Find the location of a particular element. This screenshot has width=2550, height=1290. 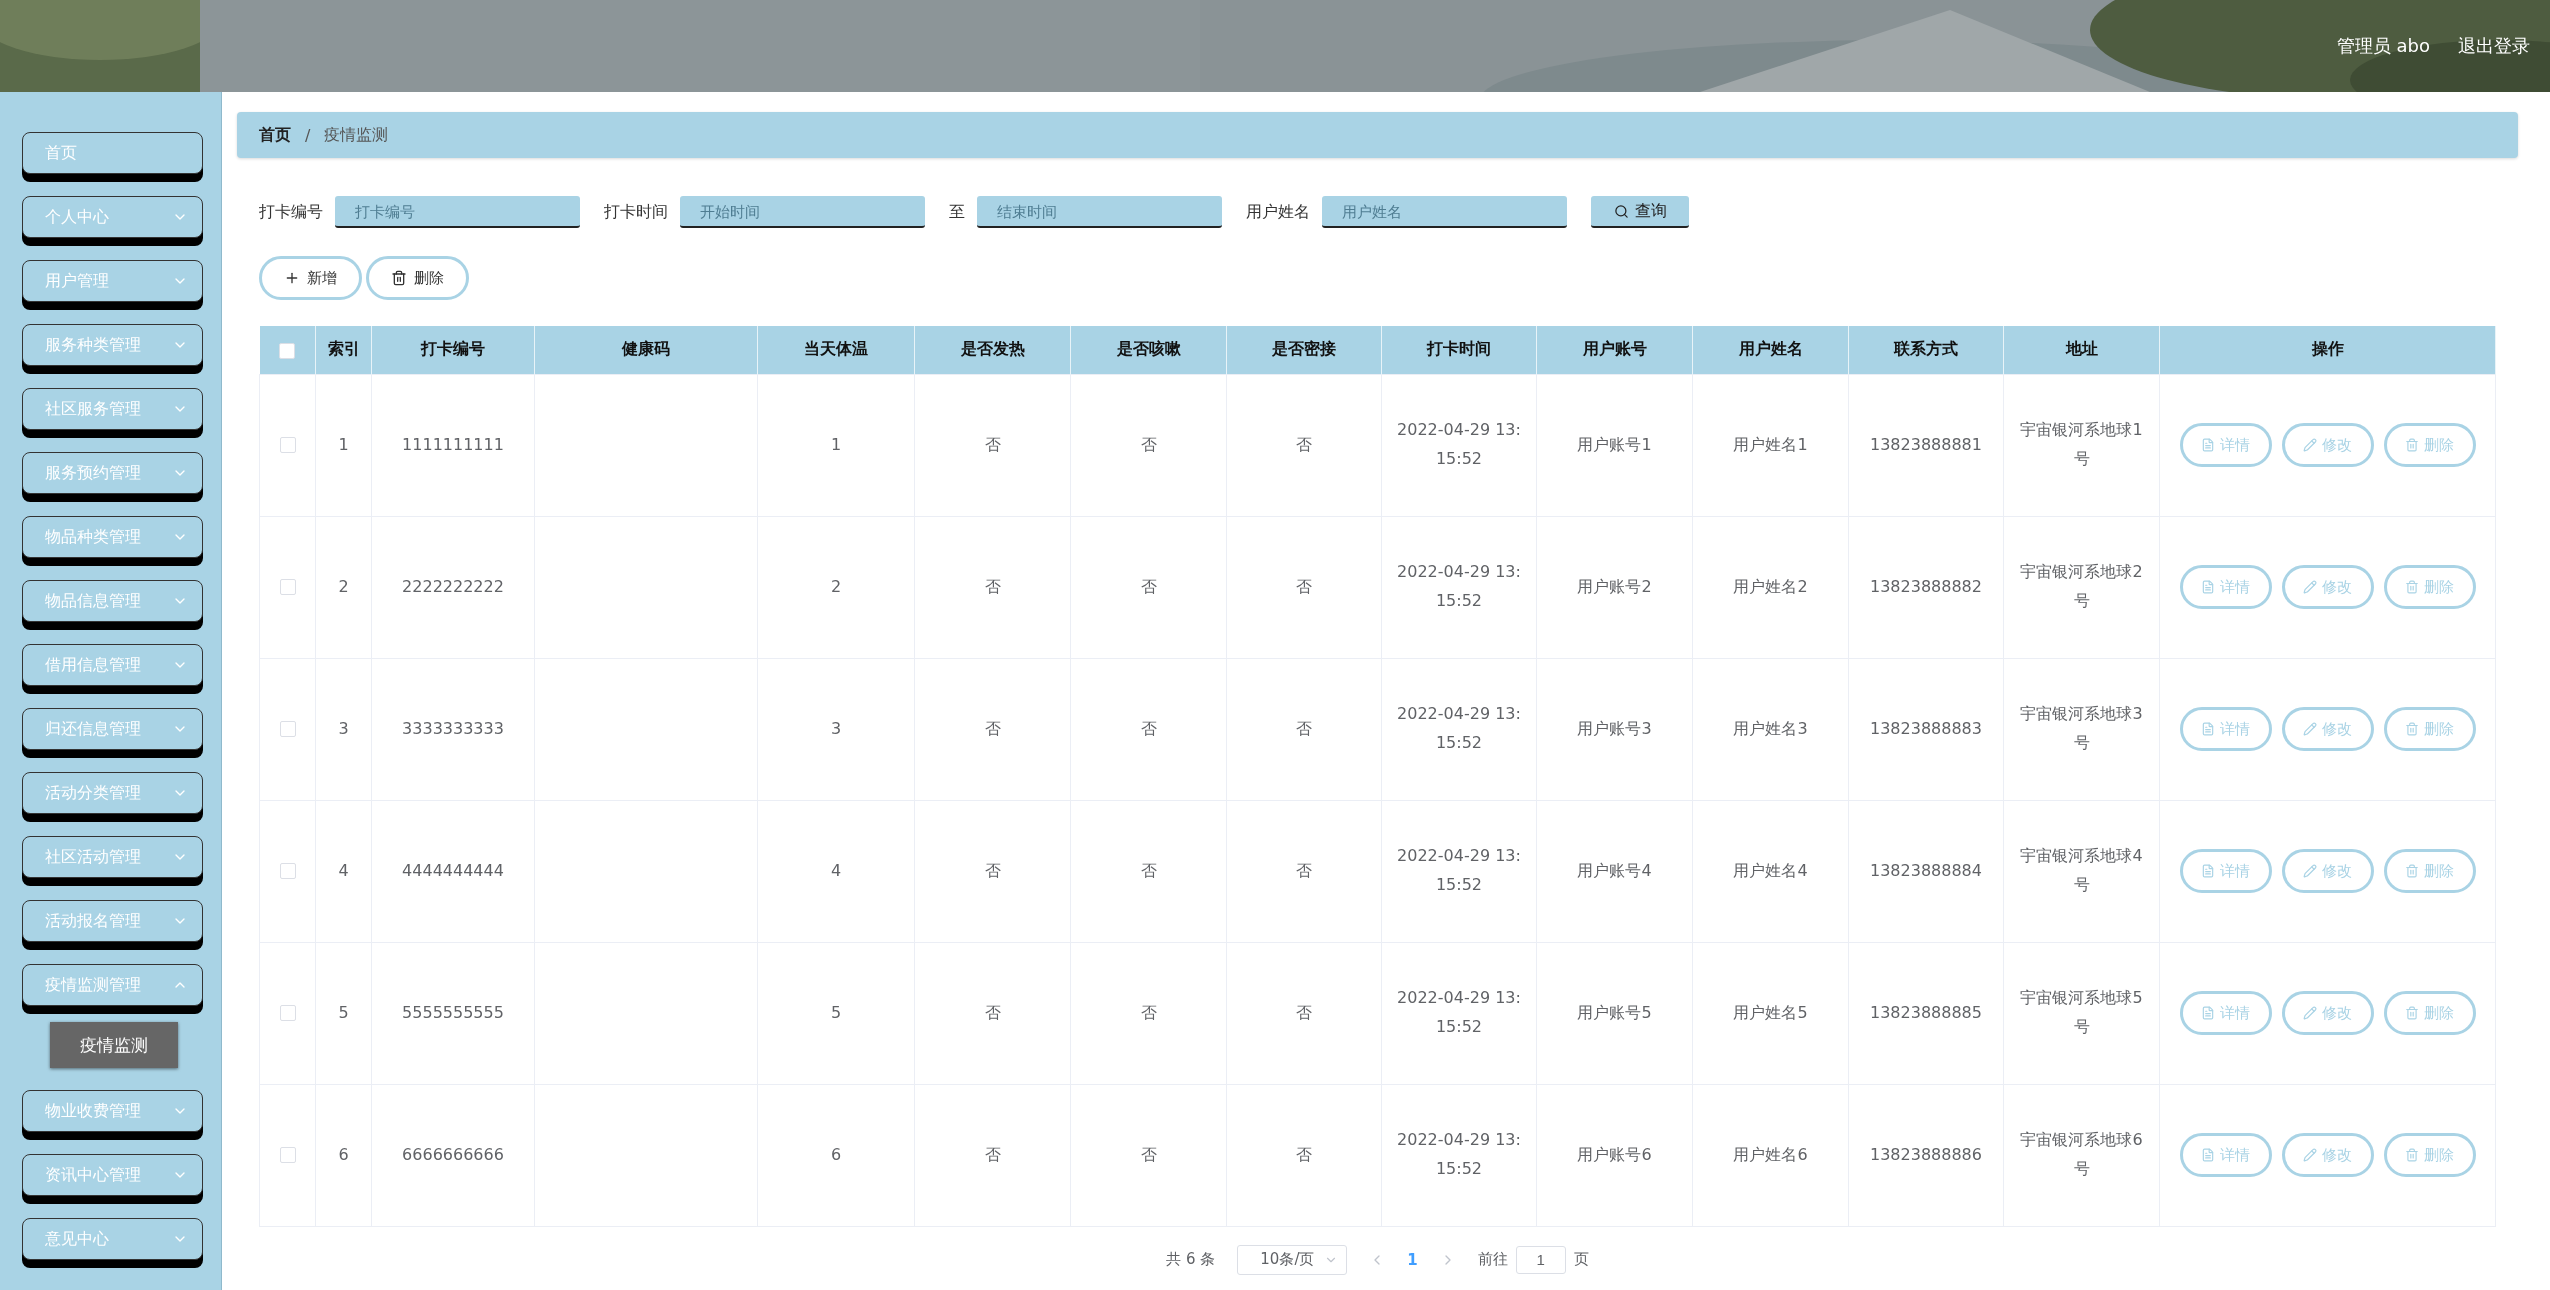

search-label: 打卡时间 is located at coordinates (636, 212).